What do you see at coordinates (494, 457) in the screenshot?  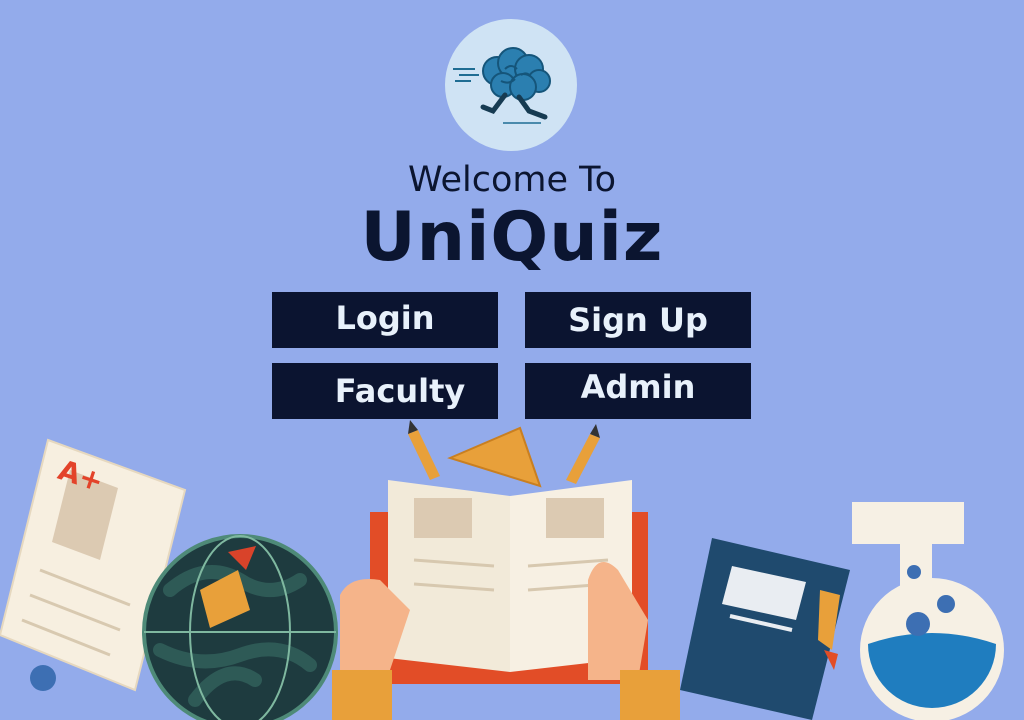 I see `triangle-ruler-icon` at bounding box center [494, 457].